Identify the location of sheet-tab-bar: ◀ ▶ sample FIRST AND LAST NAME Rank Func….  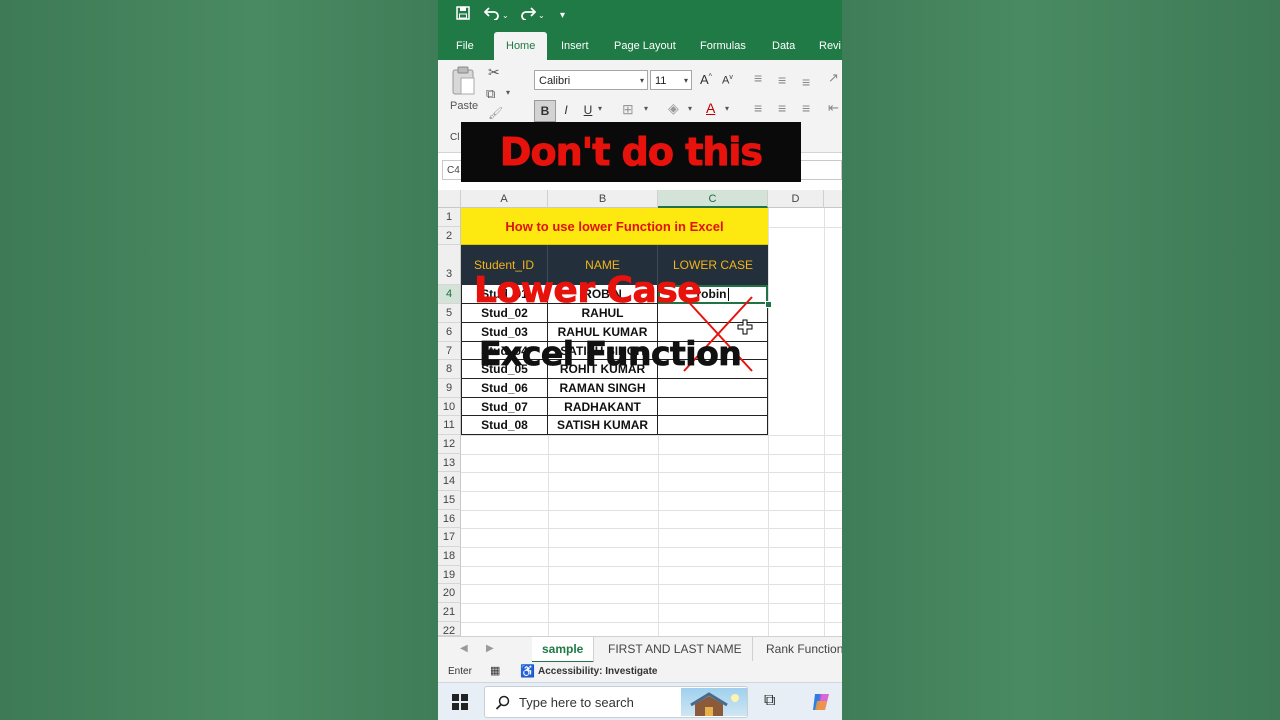
(640, 649).